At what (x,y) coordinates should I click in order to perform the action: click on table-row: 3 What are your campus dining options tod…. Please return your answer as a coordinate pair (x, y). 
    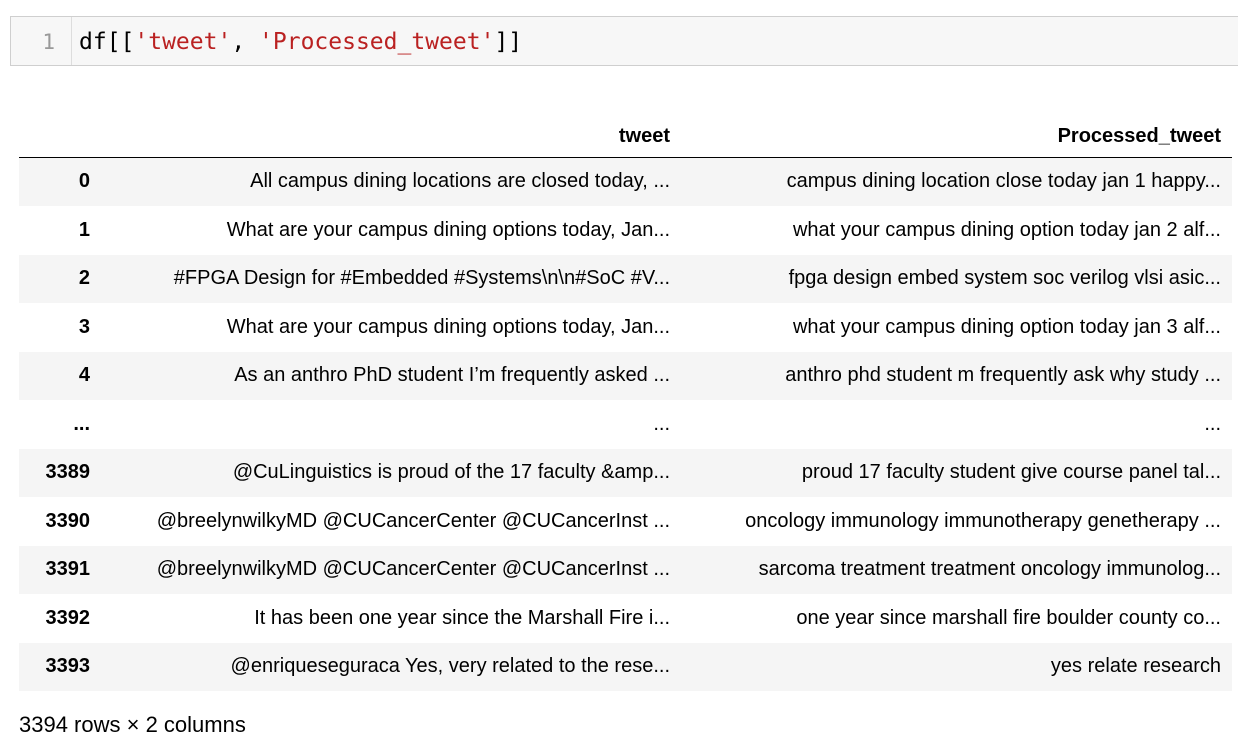
    Looking at the image, I should click on (625, 327).